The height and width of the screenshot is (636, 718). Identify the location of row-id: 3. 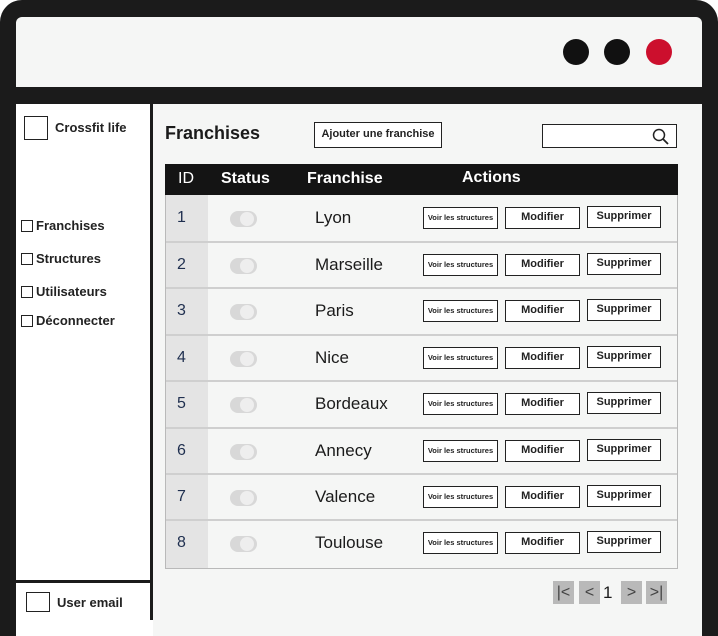
(181, 311).